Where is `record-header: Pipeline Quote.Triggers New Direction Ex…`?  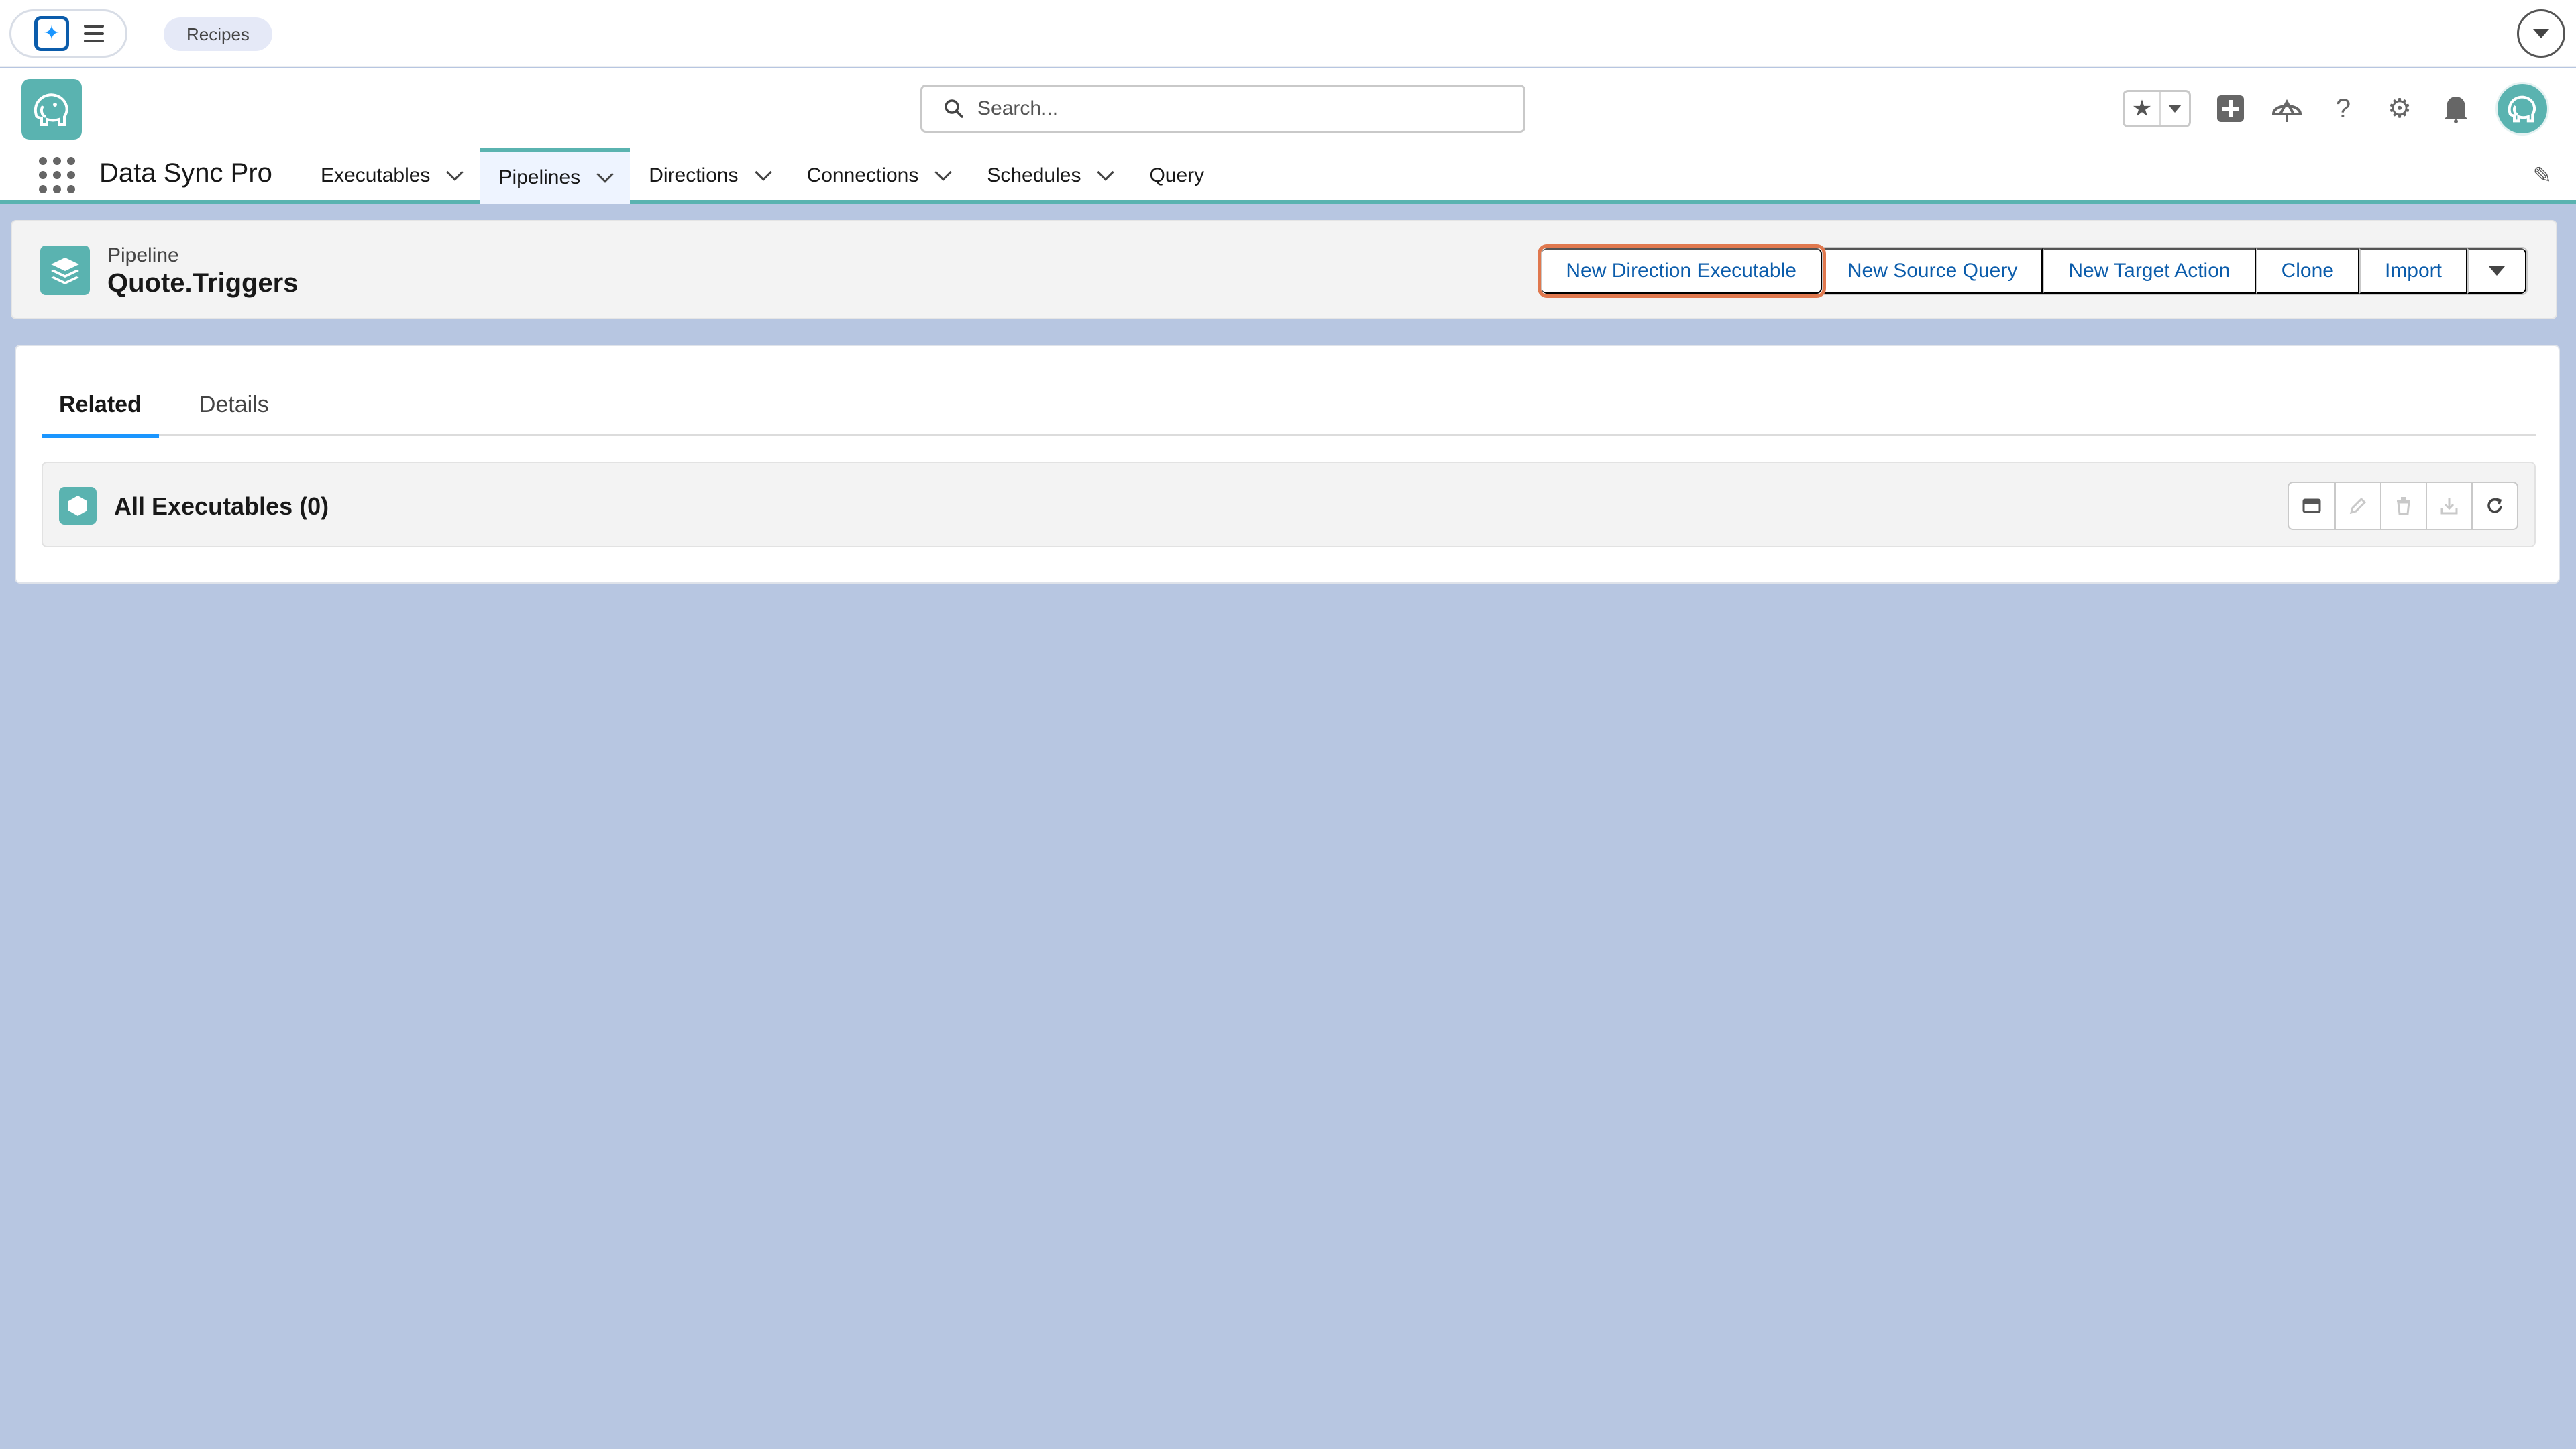
record-header: Pipeline Quote.Triggers New Direction Ex… is located at coordinates (1284, 269).